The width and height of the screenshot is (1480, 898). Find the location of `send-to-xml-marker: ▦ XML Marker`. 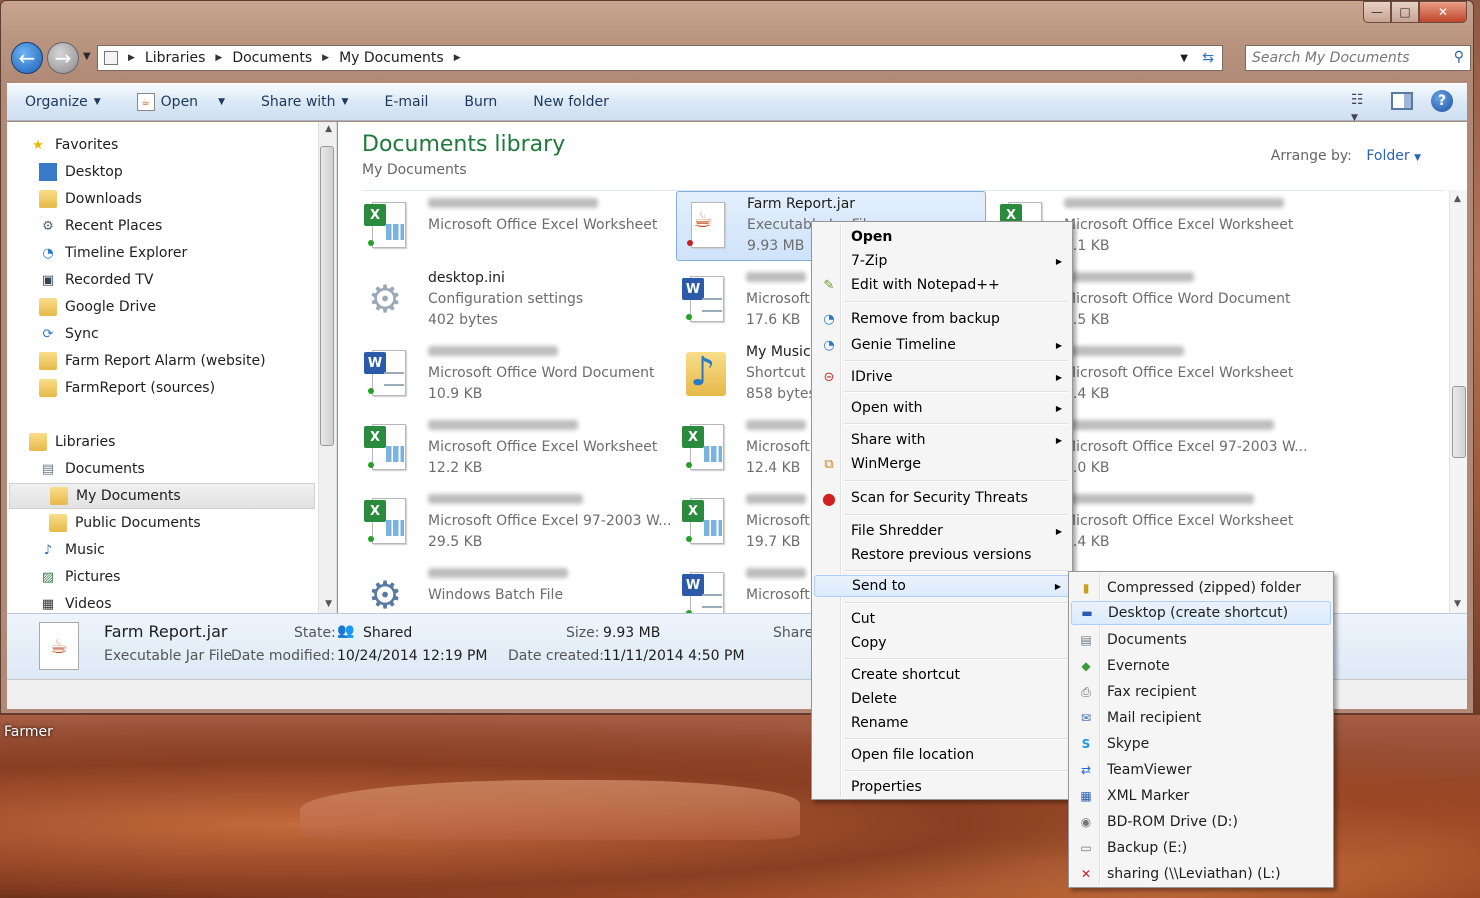

send-to-xml-marker: ▦ XML Marker is located at coordinates (1201, 796).